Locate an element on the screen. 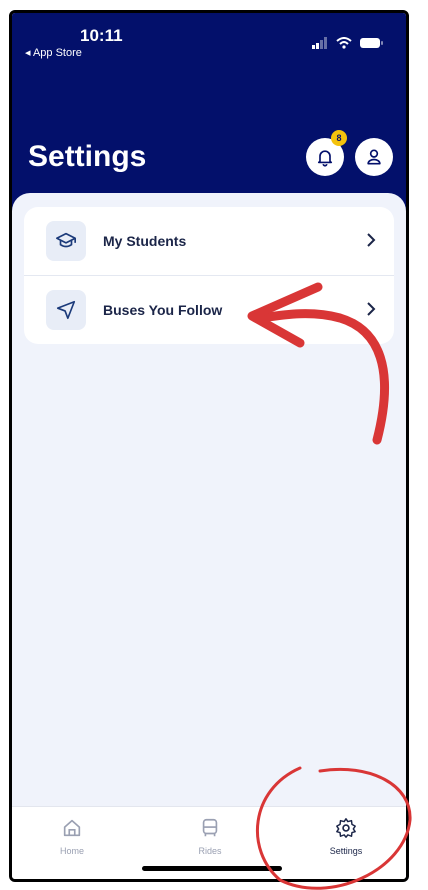 This screenshot has width=428, height=890. back-to-app-store-link: ◂ App Store is located at coordinates (53, 52).